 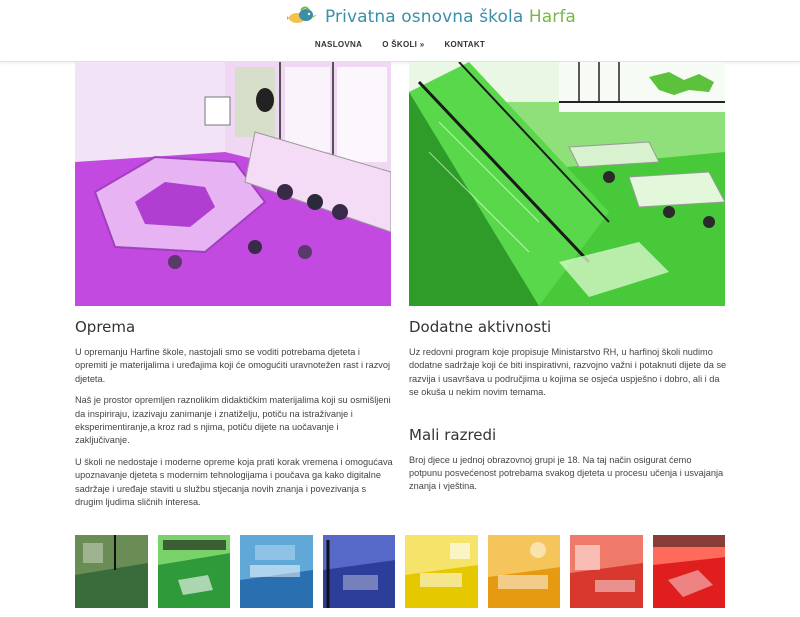 I want to click on site-title: Privatna osnovna škola Harfa, so click(x=450, y=17).